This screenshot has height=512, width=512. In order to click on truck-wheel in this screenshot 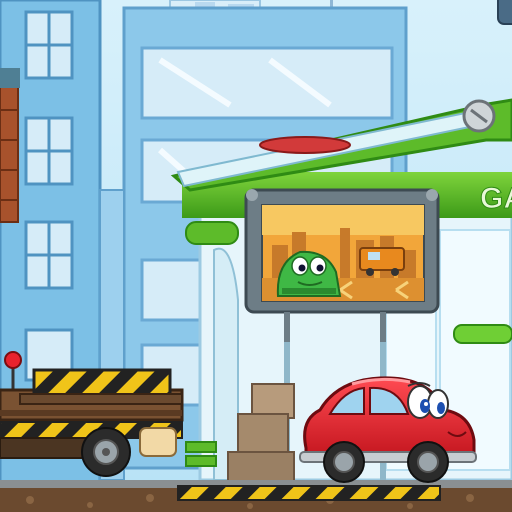, I will do `click(106, 452)`.